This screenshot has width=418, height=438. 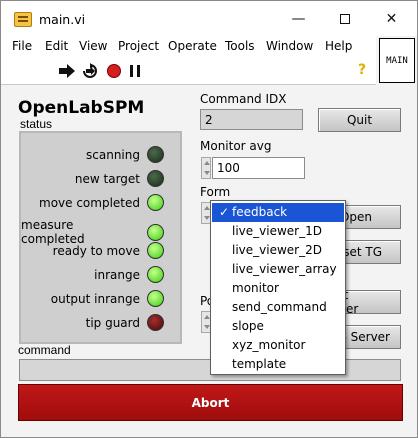 I want to click on maximize-button, so click(x=344, y=18).